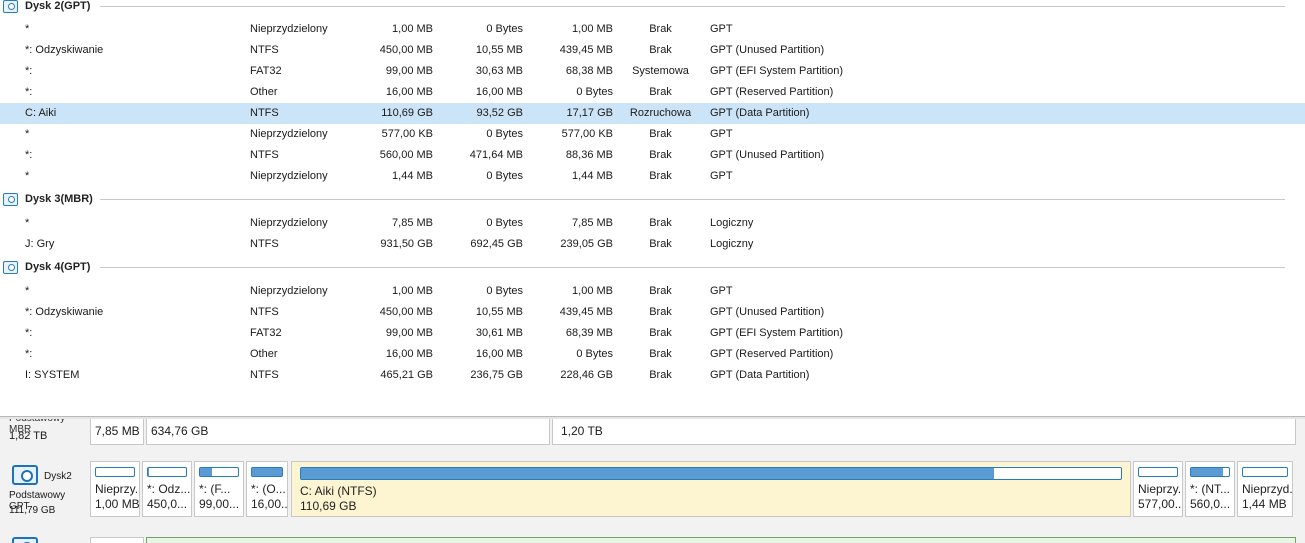 The width and height of the screenshot is (1305, 543). I want to click on partition-block: 7,85 MB, so click(117, 432).